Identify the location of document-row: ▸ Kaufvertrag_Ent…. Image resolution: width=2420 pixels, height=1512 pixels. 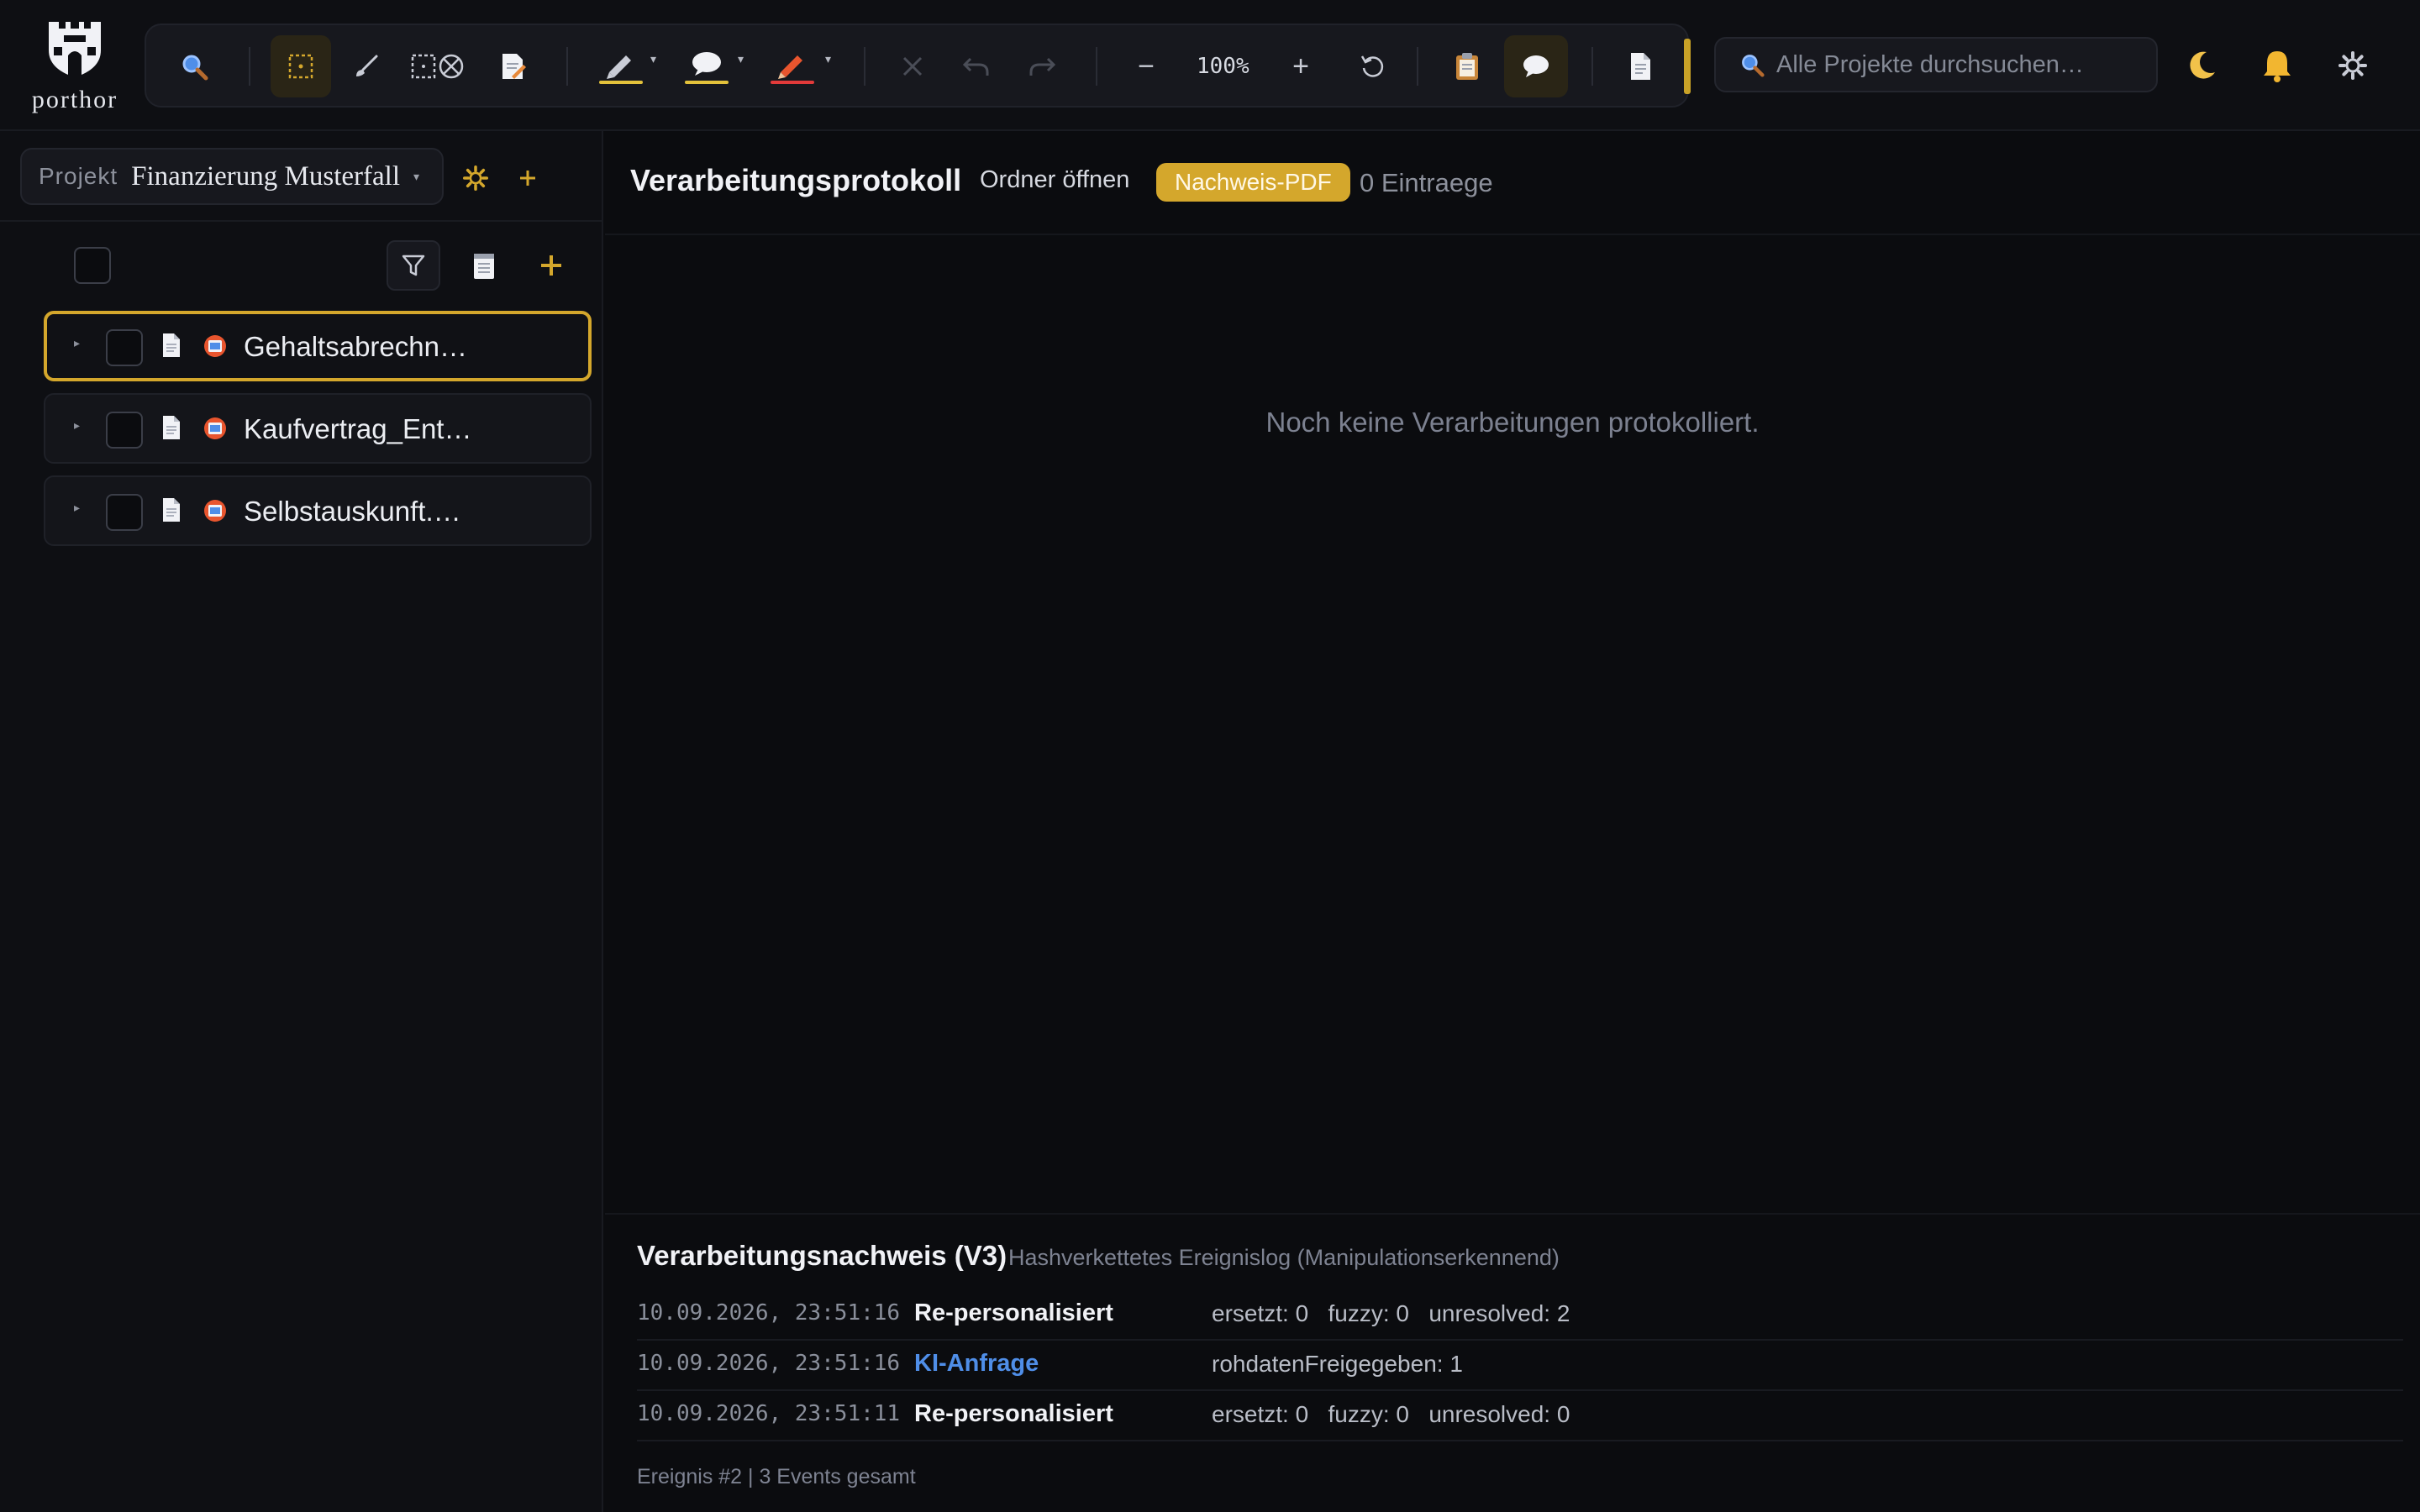
(318, 428).